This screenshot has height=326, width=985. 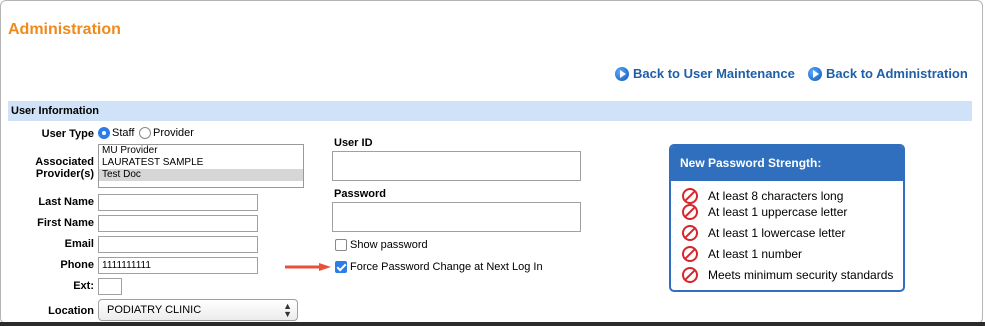 I want to click on page-title: Administration, so click(x=64, y=29).